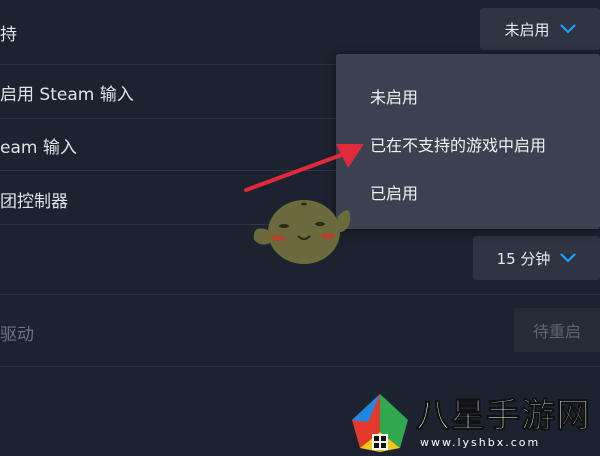 Image resolution: width=600 pixels, height=456 pixels. I want to click on steam-input-dropdown: 未启用, so click(540, 29).